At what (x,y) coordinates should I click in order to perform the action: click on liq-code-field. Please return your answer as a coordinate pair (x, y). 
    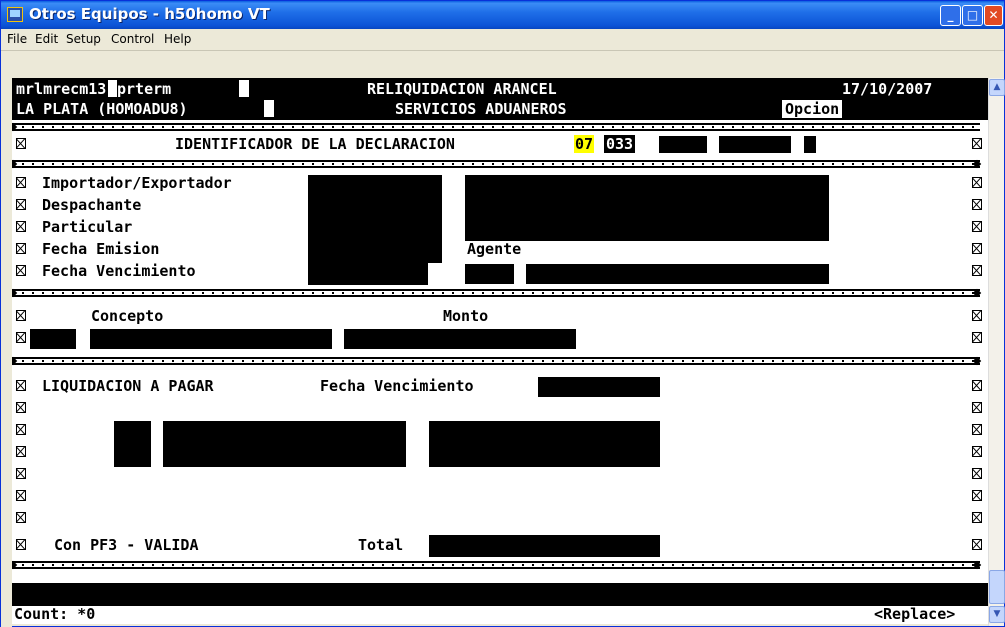
    Looking at the image, I should click on (132, 444).